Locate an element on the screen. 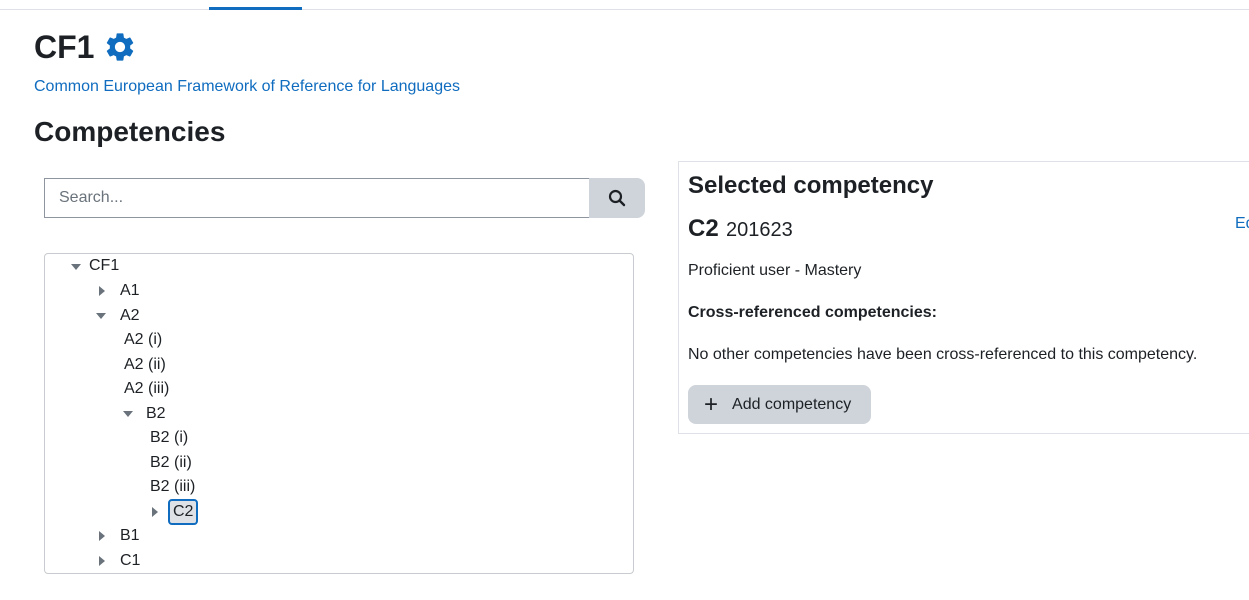 This screenshot has width=1249, height=600. active-tab-indicator is located at coordinates (255, 8).